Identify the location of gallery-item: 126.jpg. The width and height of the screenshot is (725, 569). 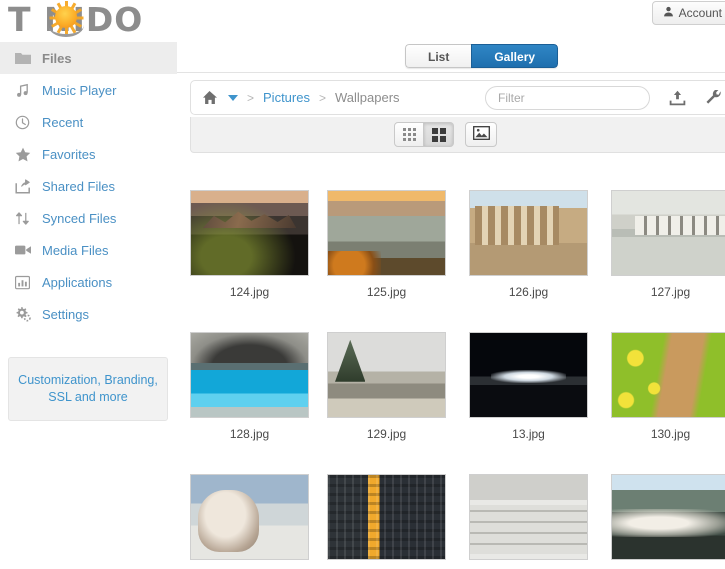
(528, 244).